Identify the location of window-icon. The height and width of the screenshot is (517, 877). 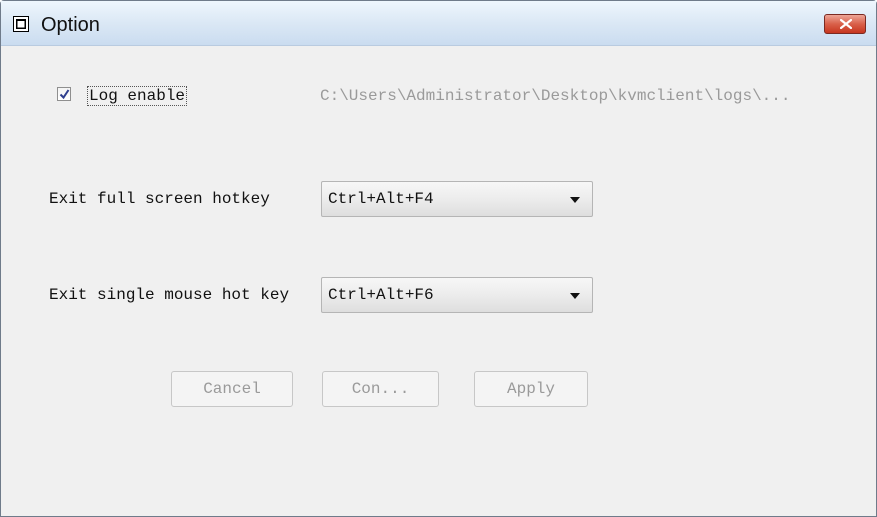
(21, 24).